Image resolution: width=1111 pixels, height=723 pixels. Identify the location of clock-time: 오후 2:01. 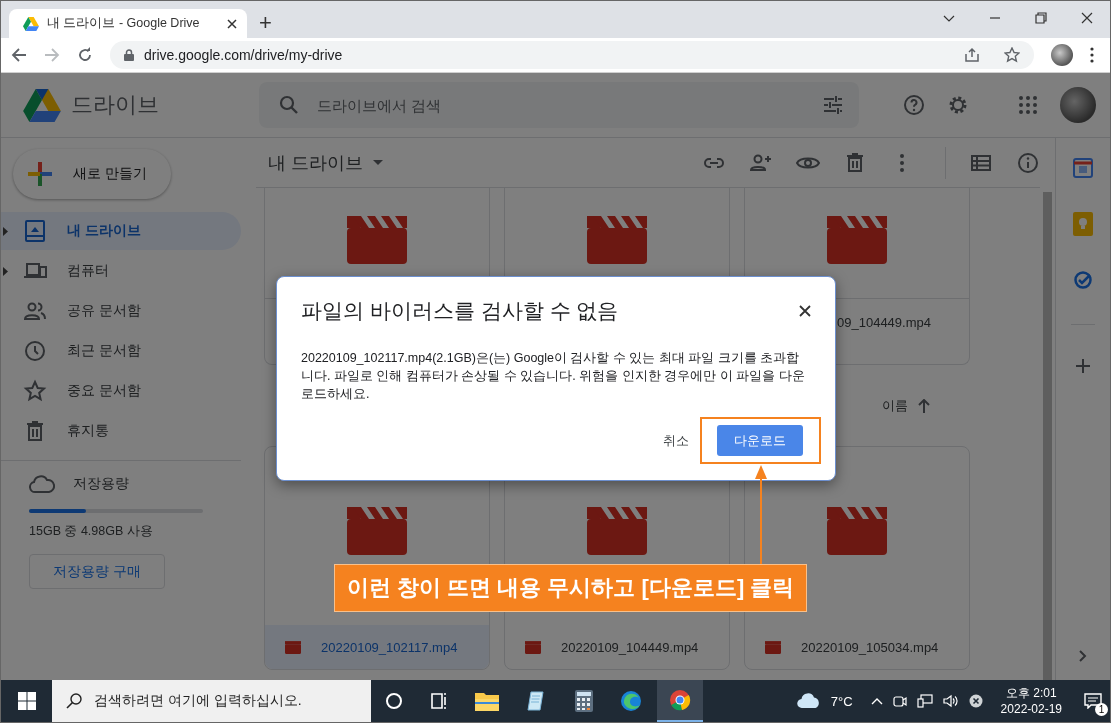
(1031, 693).